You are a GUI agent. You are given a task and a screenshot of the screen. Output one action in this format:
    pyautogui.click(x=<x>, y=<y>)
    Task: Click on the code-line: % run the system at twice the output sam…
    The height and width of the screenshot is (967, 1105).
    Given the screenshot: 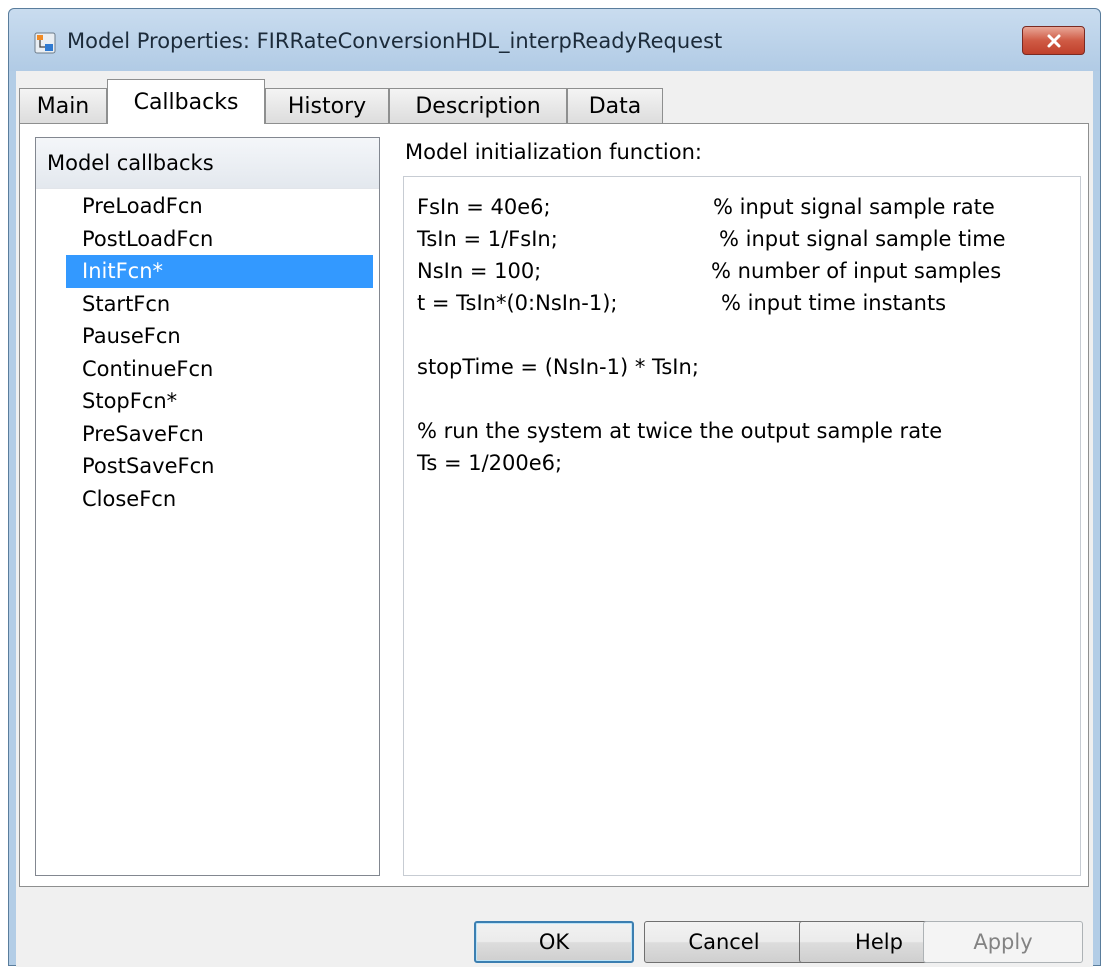 What is the action you would take?
    pyautogui.click(x=680, y=431)
    